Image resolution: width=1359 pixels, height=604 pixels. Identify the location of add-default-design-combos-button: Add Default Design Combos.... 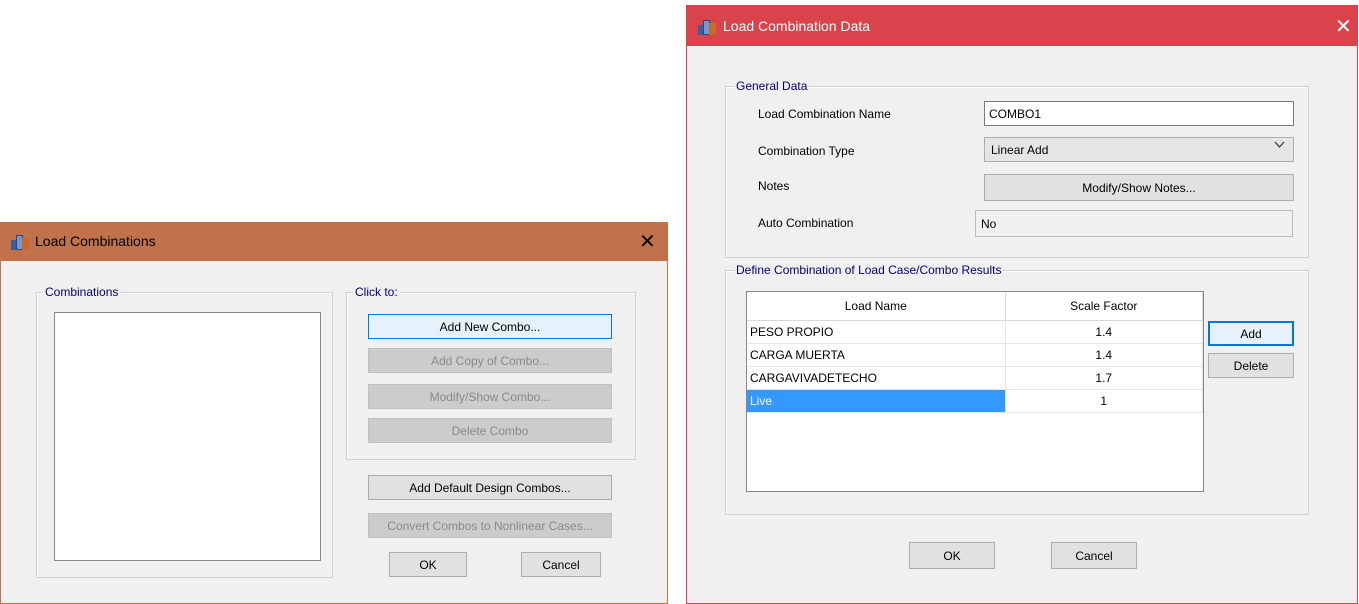
(490, 487).